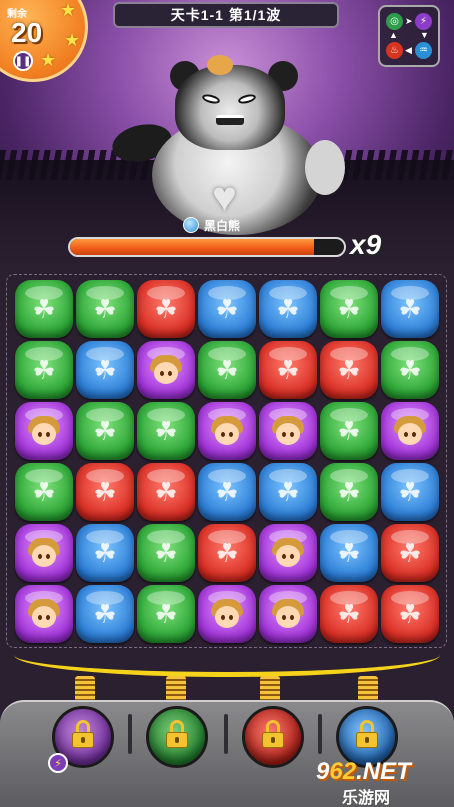 Image resolution: width=454 pixels, height=807 pixels. I want to click on boss-name: 黑白熊, so click(222, 225).